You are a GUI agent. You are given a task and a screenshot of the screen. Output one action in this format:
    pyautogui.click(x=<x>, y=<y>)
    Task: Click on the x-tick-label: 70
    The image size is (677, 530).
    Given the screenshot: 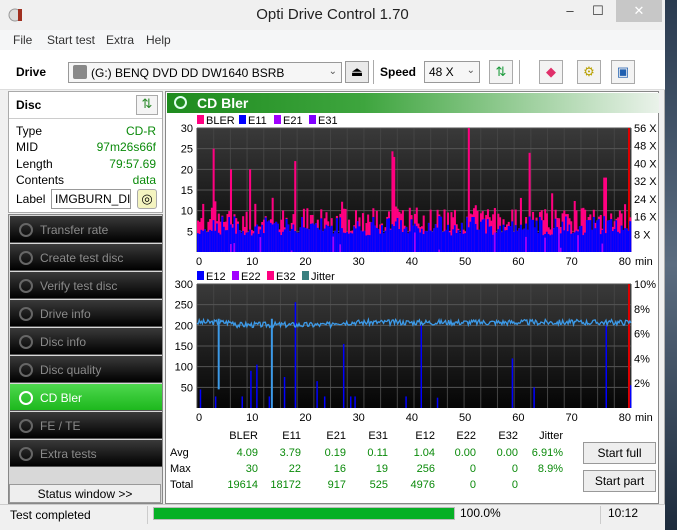 What is the action you would take?
    pyautogui.click(x=572, y=262)
    